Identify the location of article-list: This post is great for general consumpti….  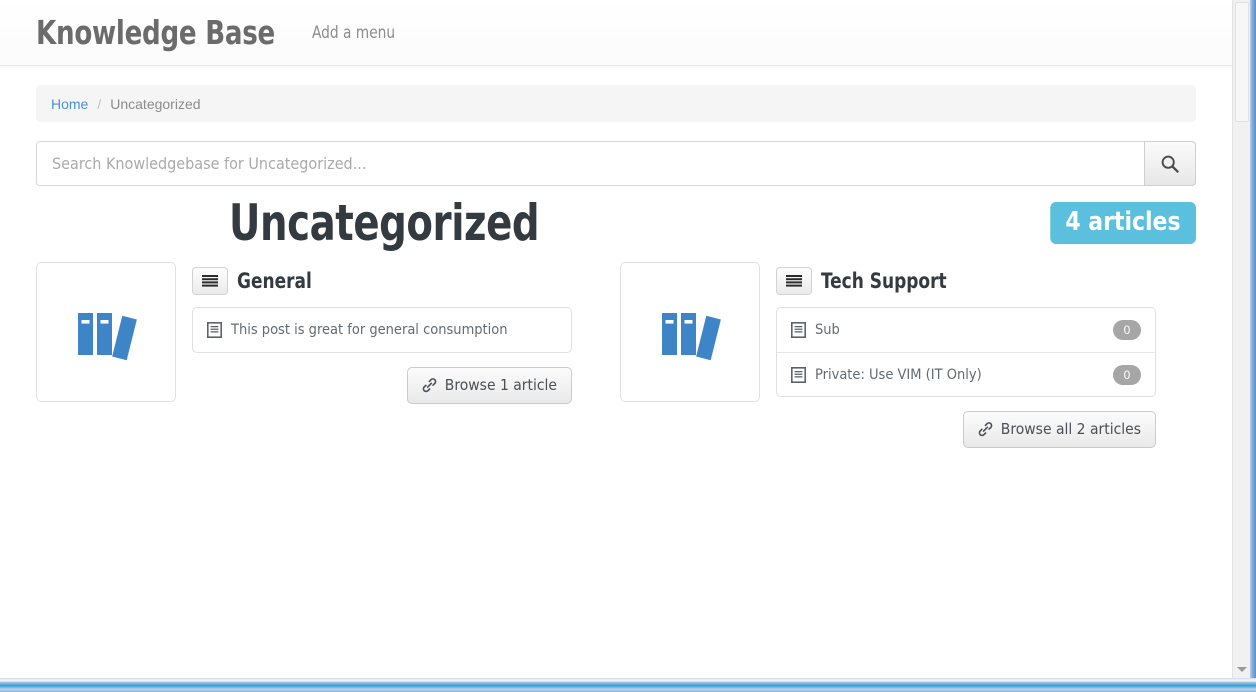
(382, 330).